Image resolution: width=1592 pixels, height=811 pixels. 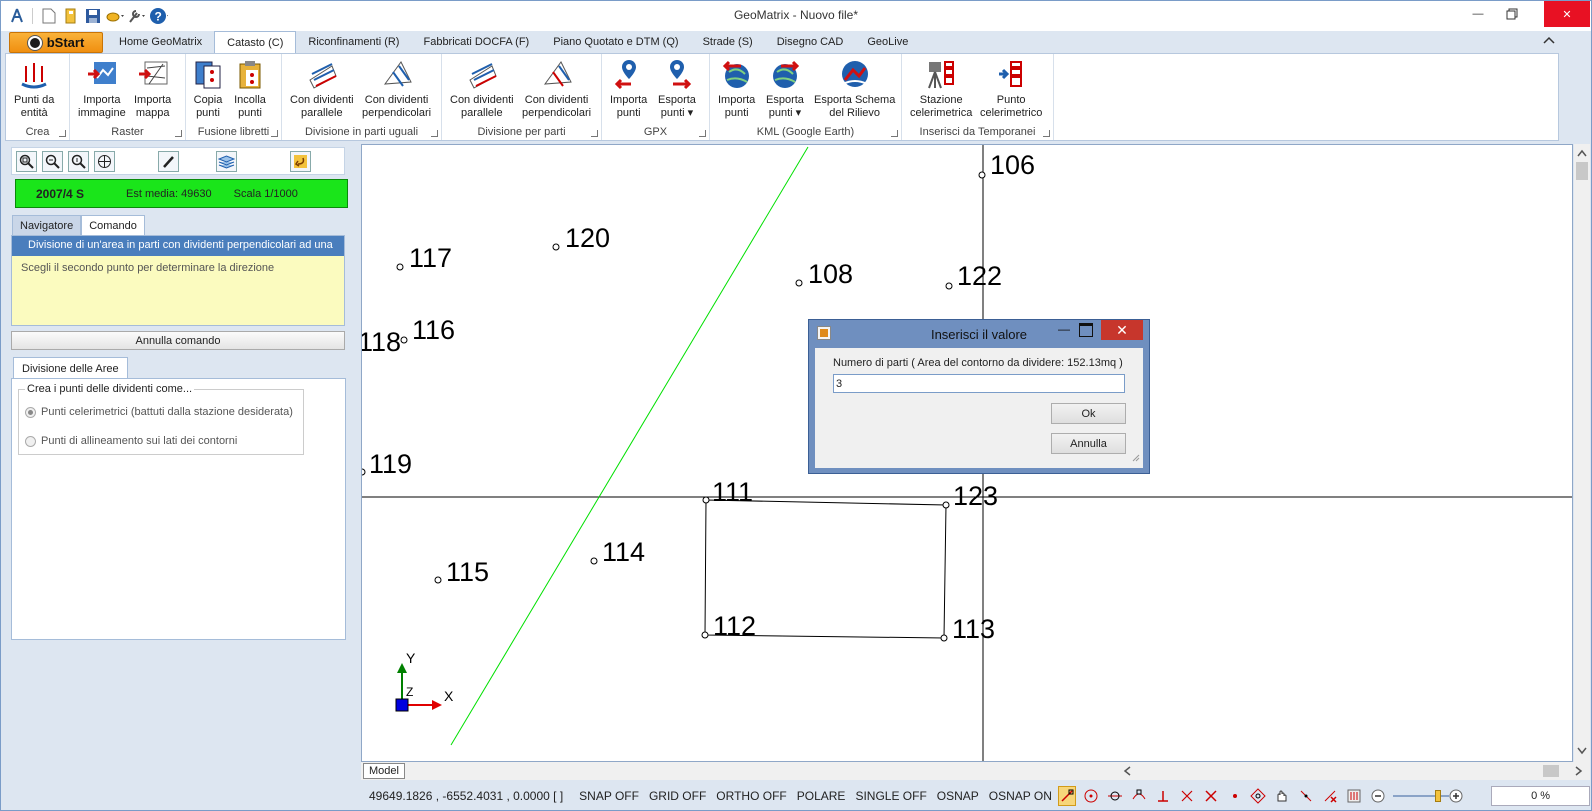 I want to click on temporanei-launcher-icon, so click(x=1046, y=133).